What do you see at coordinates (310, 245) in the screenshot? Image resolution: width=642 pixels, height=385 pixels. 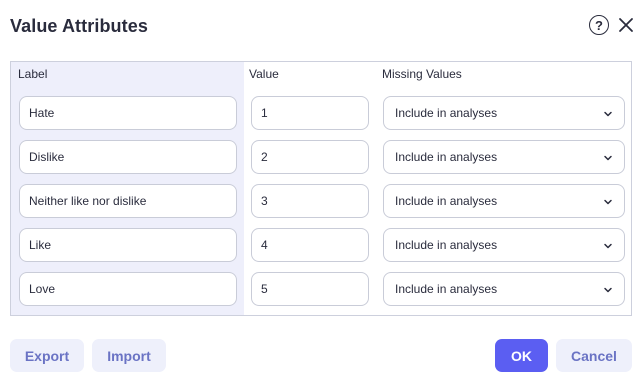 I see `value-input: 4` at bounding box center [310, 245].